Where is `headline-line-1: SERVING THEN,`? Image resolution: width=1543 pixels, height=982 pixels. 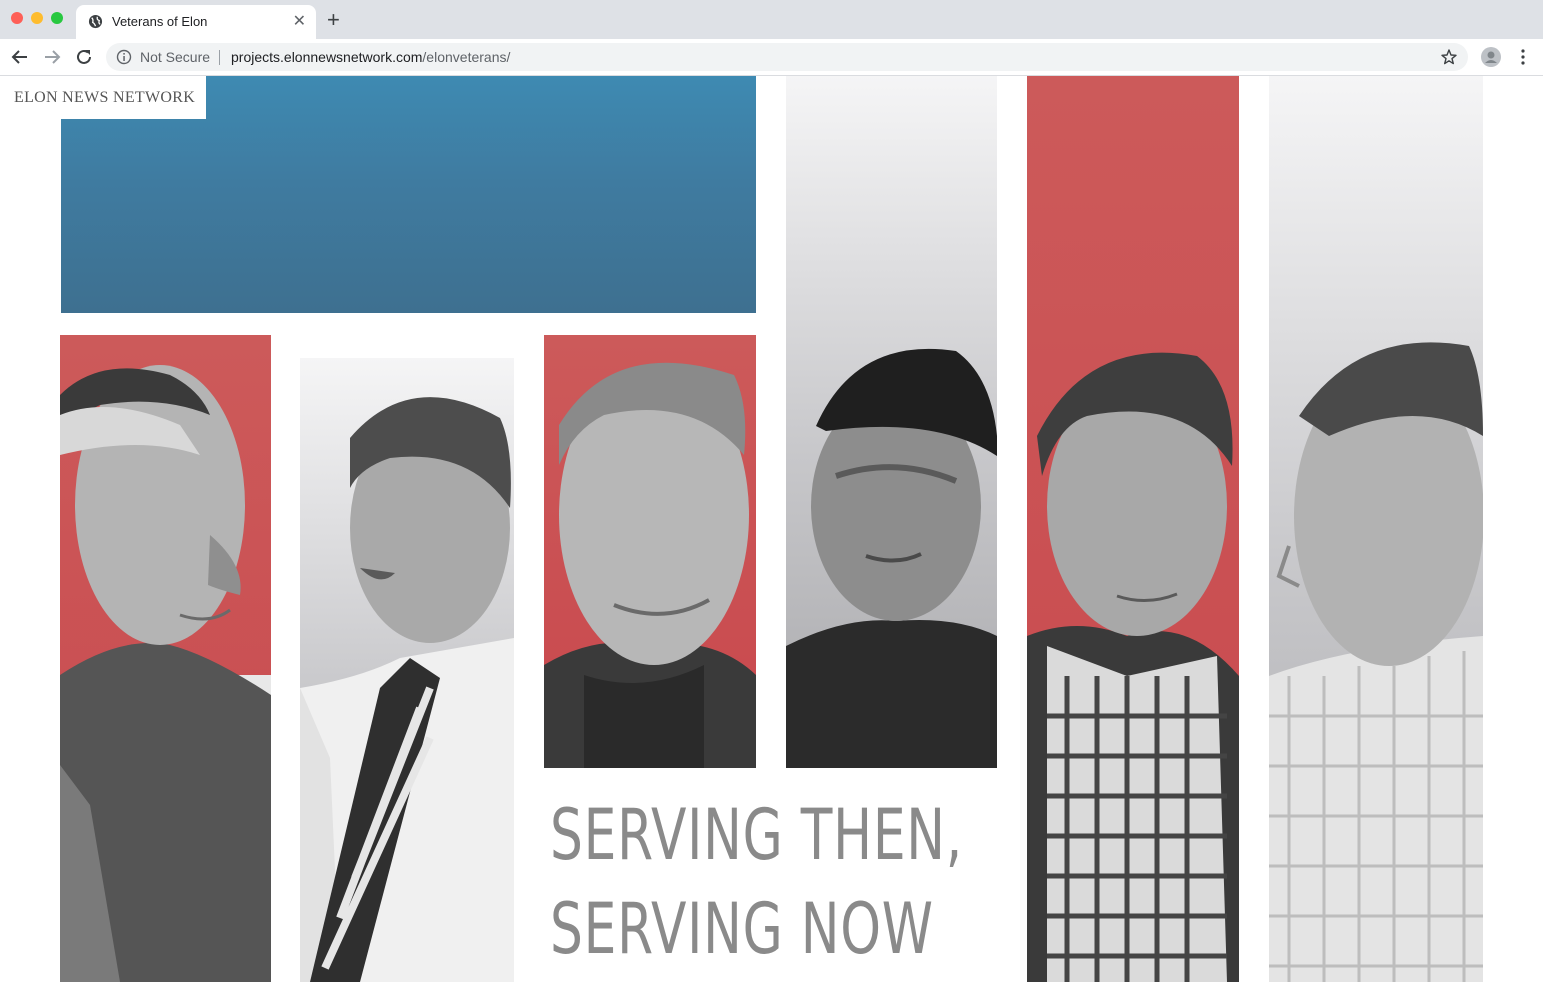
headline-line-1: SERVING THEN, is located at coordinates (757, 835).